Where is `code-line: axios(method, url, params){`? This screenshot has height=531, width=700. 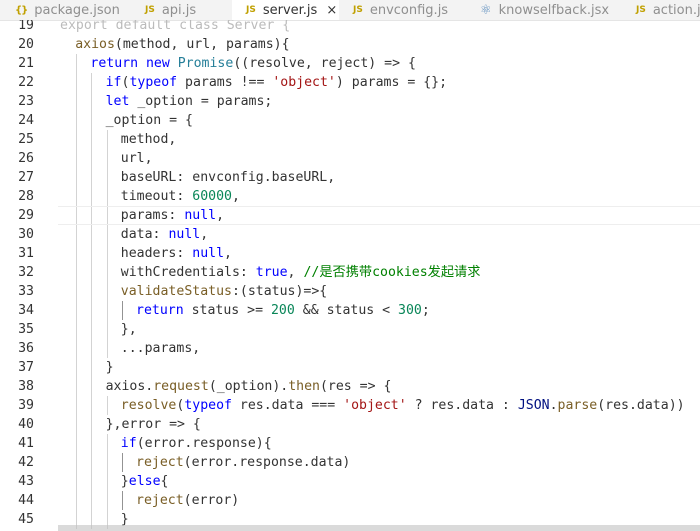 code-line: axios(method, url, params){ is located at coordinates (376, 44).